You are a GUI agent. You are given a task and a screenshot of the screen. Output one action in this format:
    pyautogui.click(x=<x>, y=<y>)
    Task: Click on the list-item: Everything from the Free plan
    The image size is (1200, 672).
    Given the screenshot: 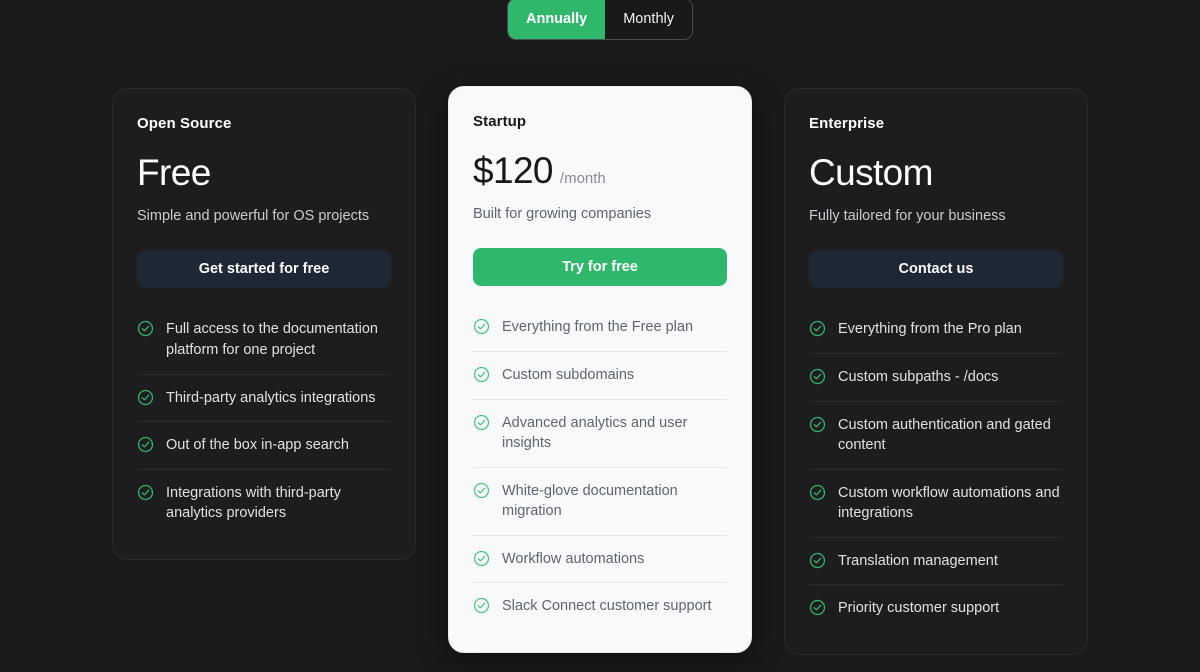 What is the action you would take?
    pyautogui.click(x=600, y=327)
    